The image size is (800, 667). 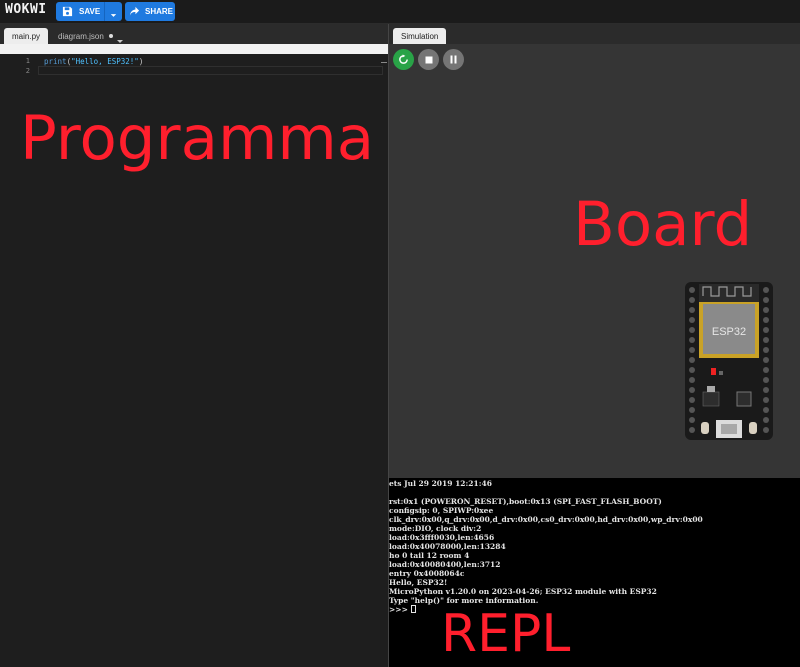 What do you see at coordinates (67, 12) in the screenshot?
I see `save-icon` at bounding box center [67, 12].